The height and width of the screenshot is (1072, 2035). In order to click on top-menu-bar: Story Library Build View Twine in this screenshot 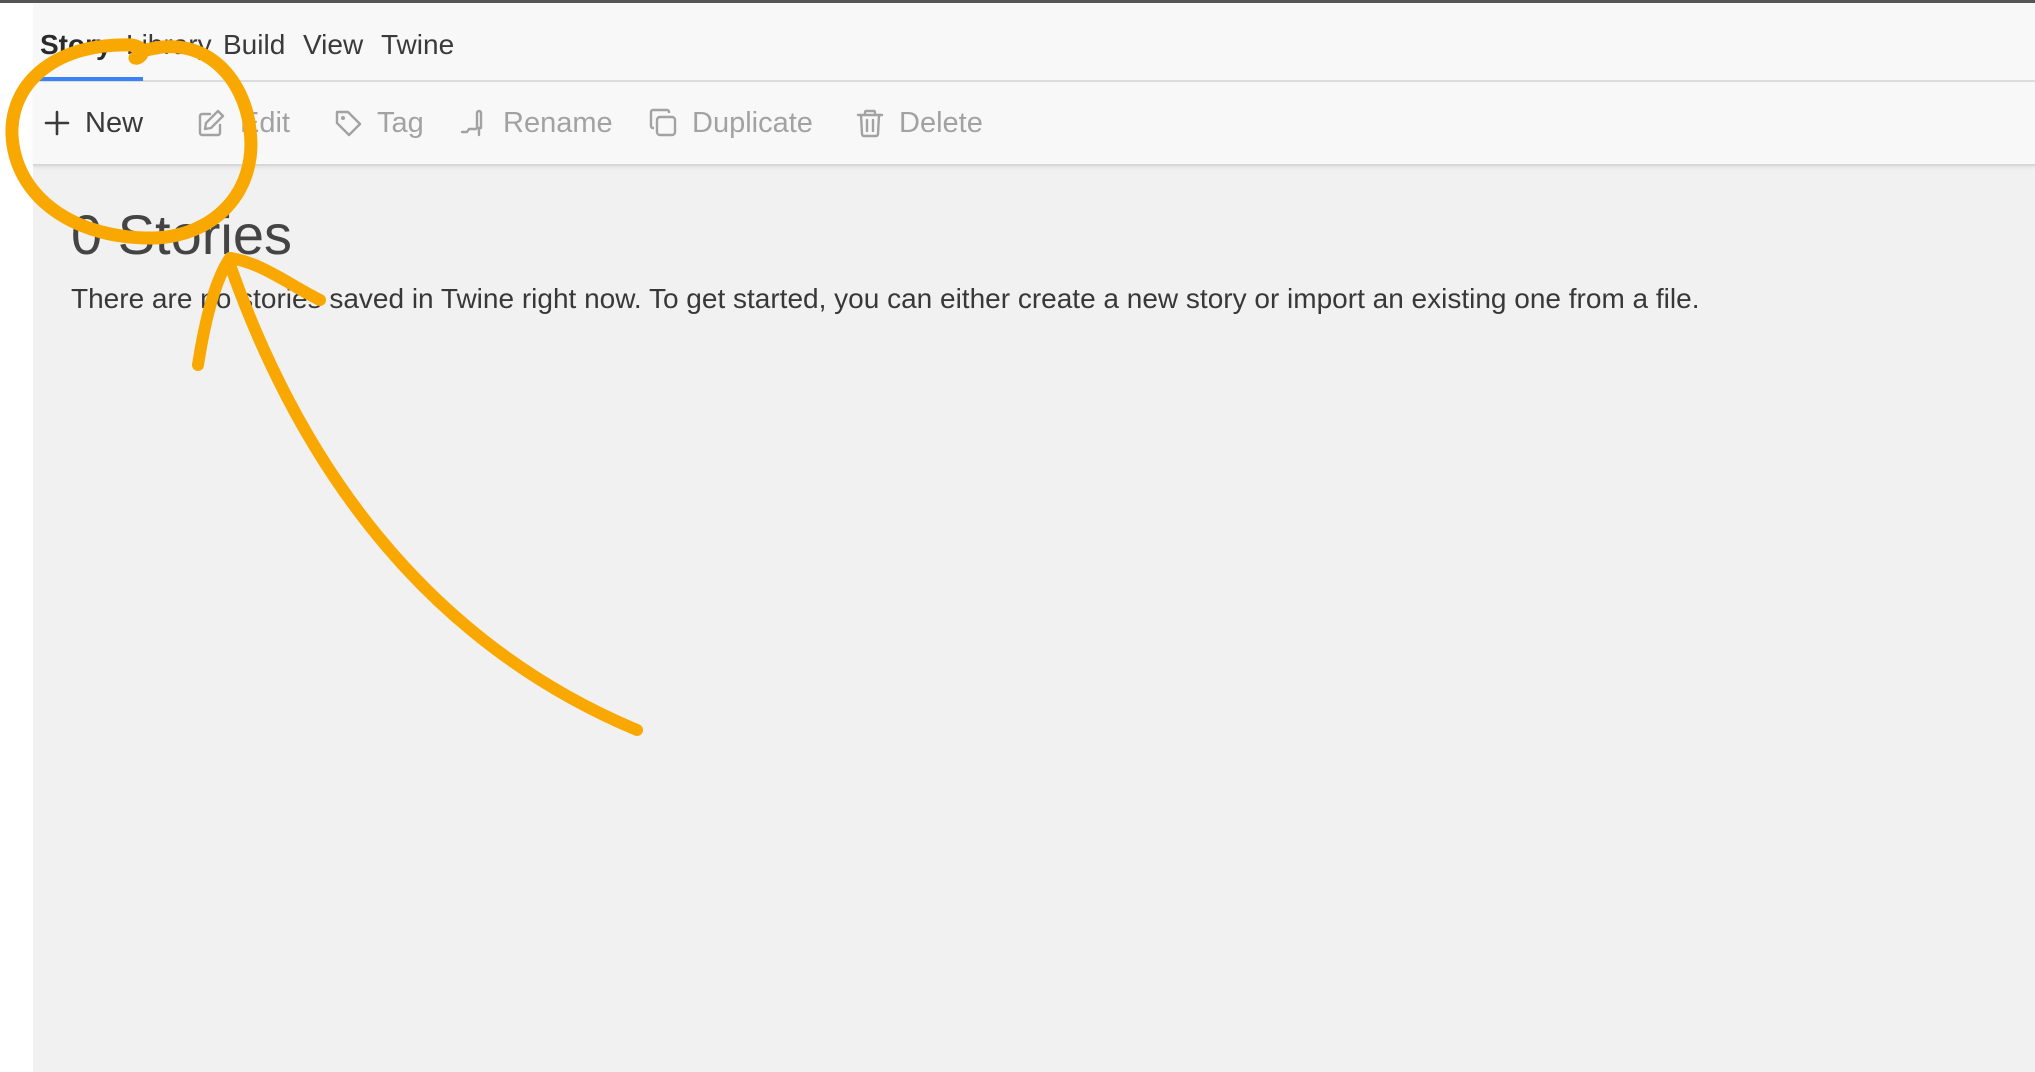, I will do `click(1034, 42)`.